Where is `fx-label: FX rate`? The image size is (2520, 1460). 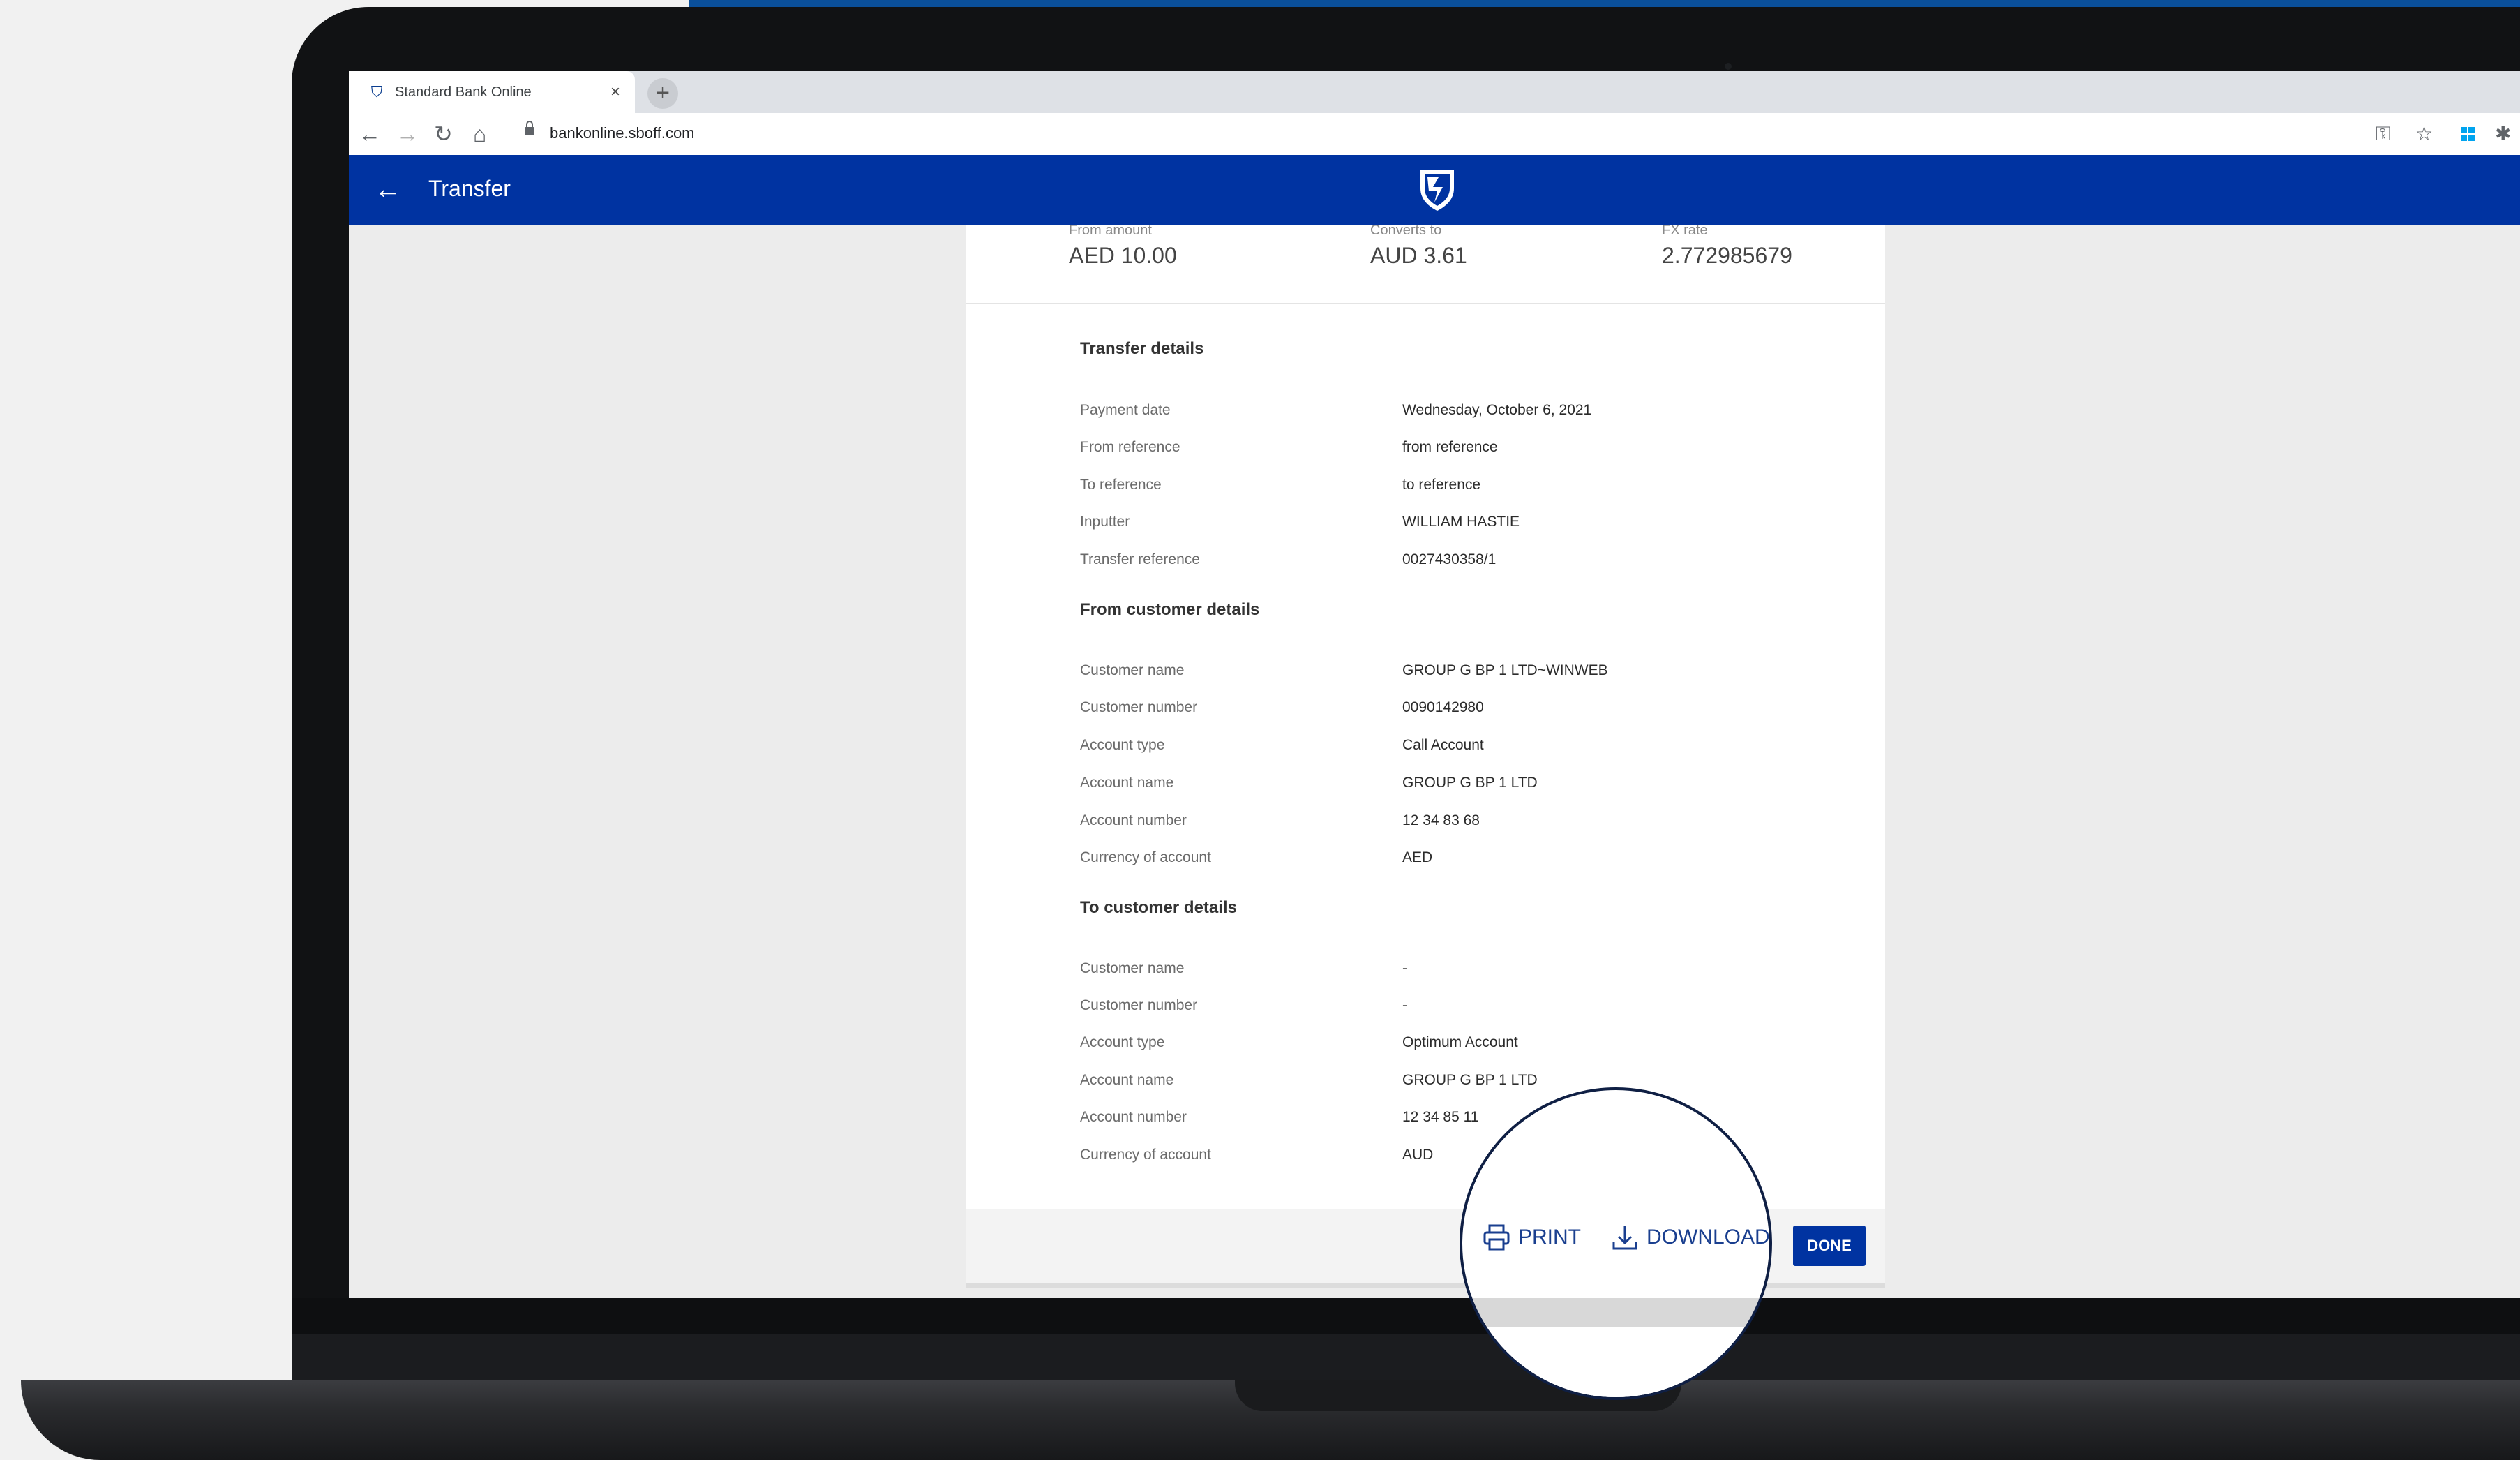
fx-label: FX rate is located at coordinates (1685, 230).